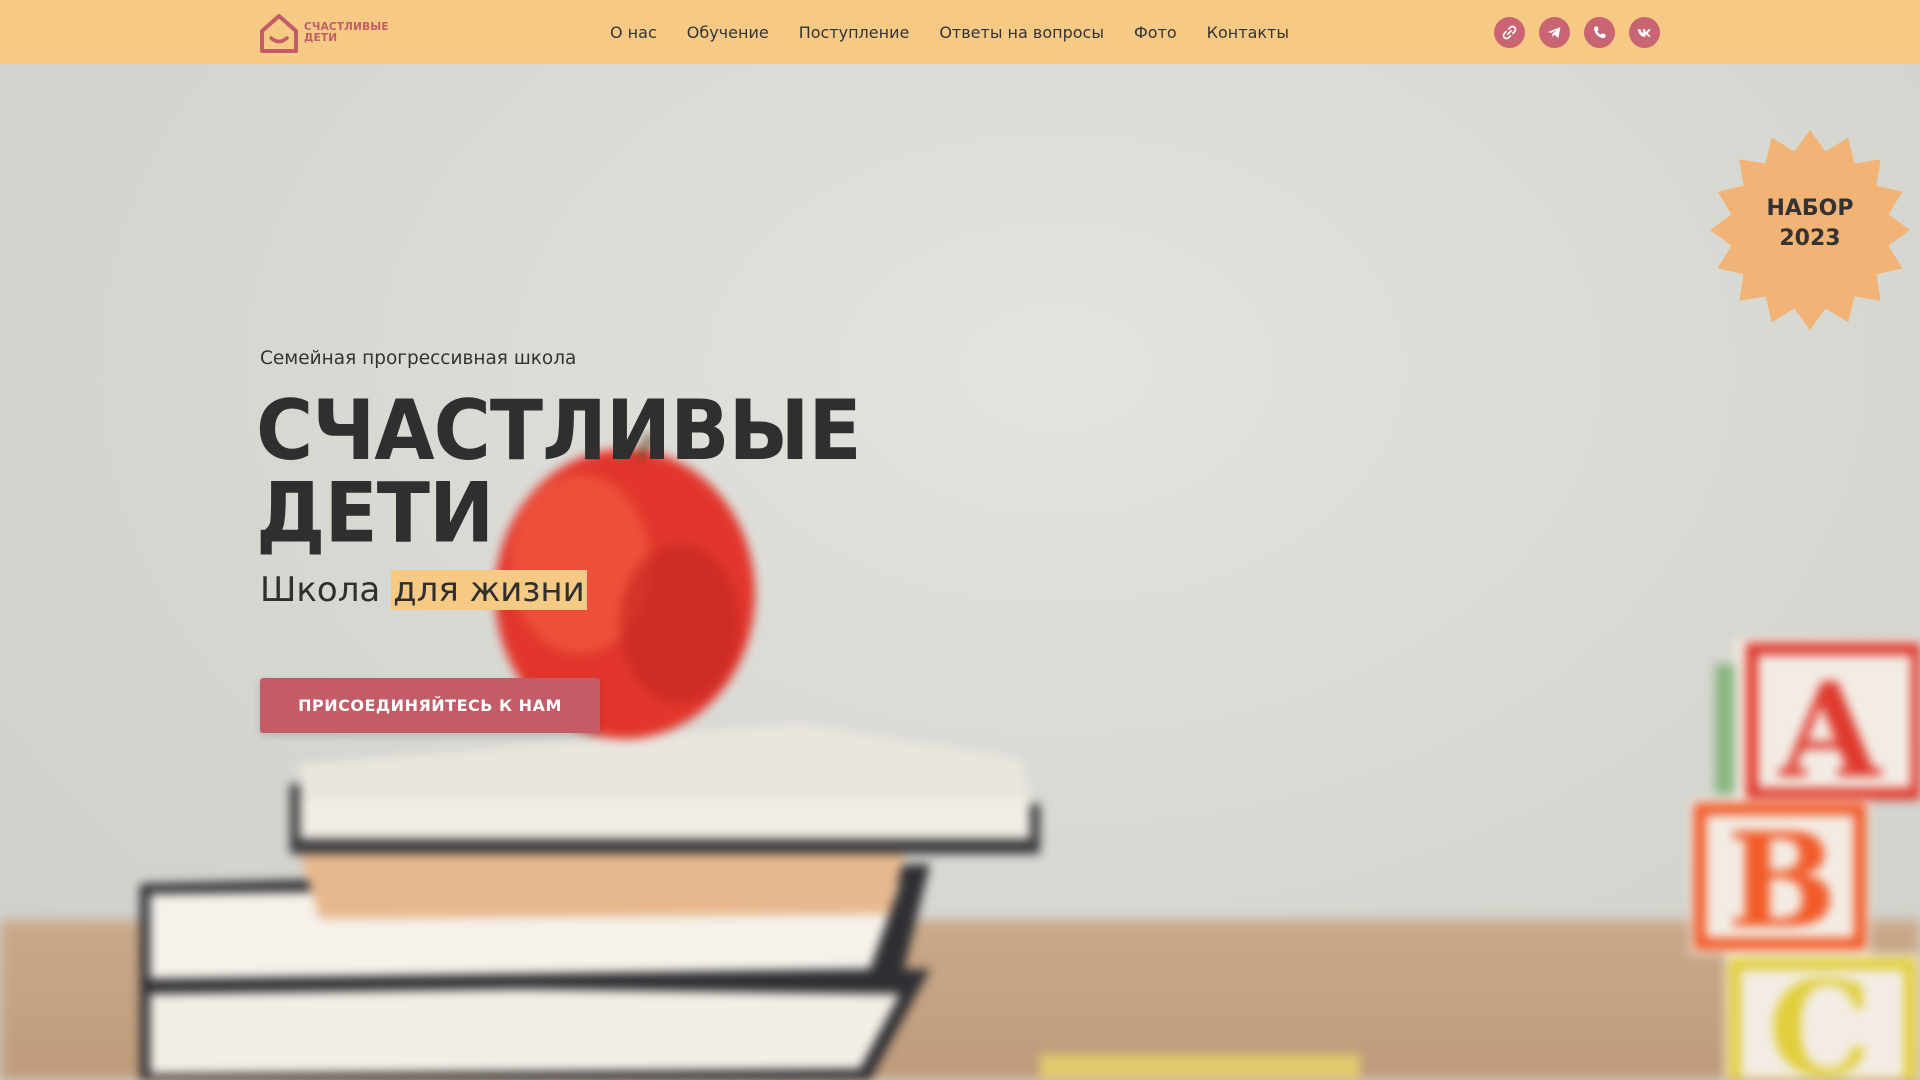 This screenshot has width=1920, height=1080. What do you see at coordinates (633, 32) in the screenshot?
I see `nav-link-about: О нас` at bounding box center [633, 32].